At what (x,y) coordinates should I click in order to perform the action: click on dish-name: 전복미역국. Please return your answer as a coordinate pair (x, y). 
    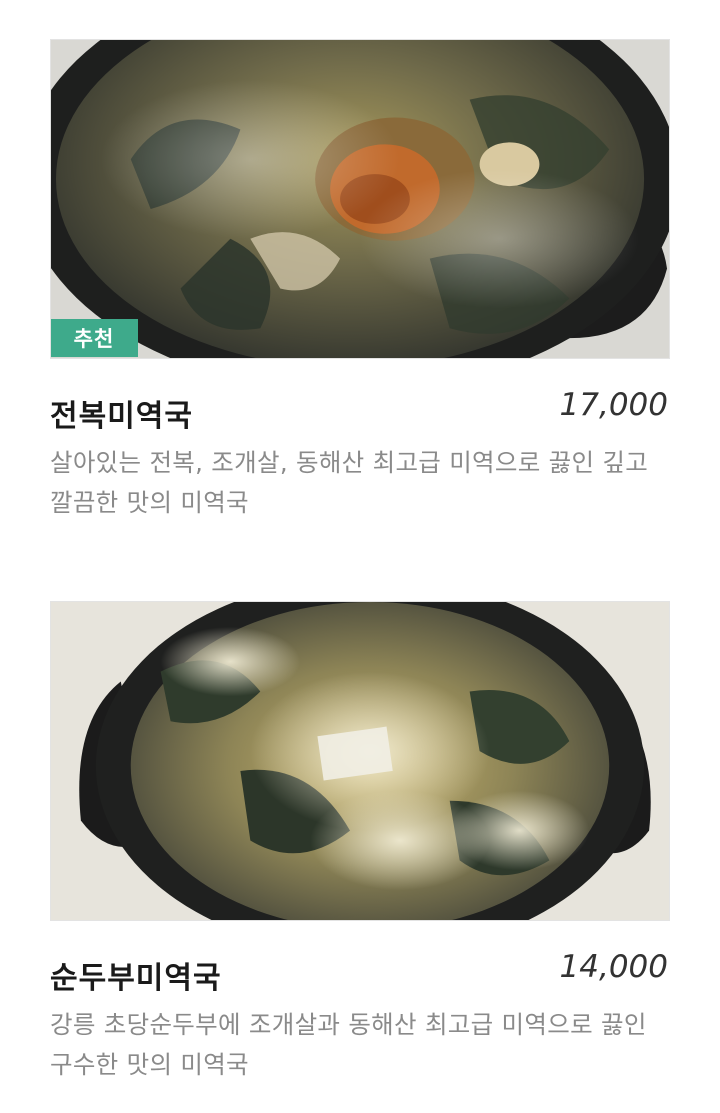
    Looking at the image, I should click on (121, 416).